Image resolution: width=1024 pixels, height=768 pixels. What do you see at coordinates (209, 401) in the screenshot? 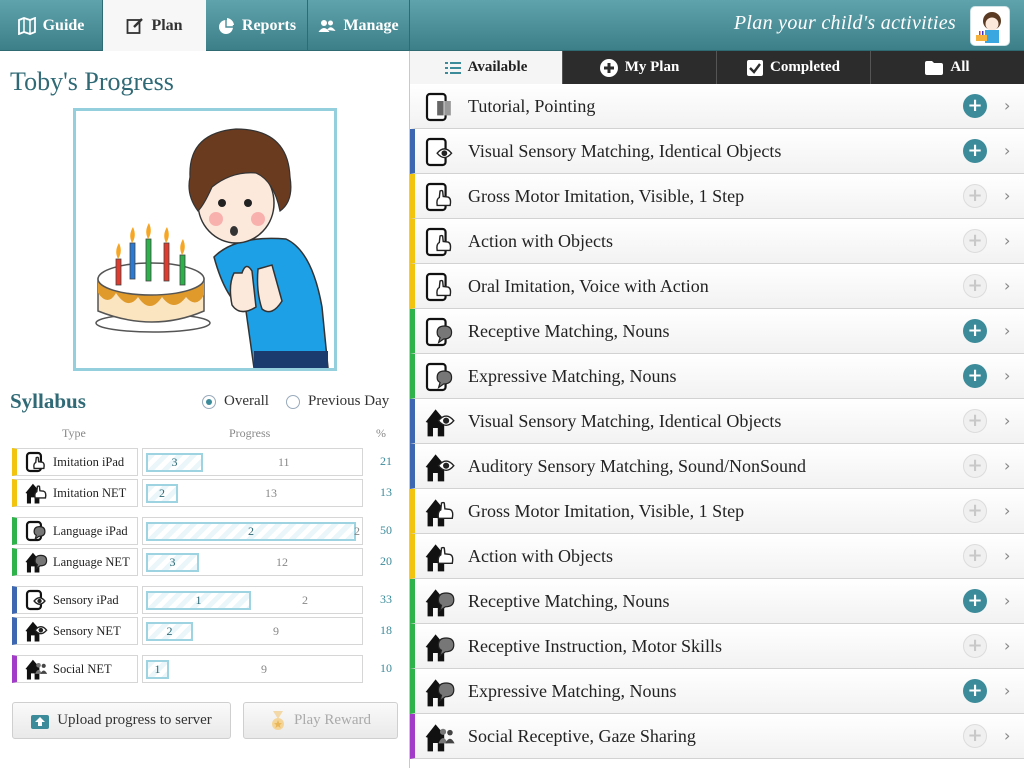
I see `radio-selected-icon` at bounding box center [209, 401].